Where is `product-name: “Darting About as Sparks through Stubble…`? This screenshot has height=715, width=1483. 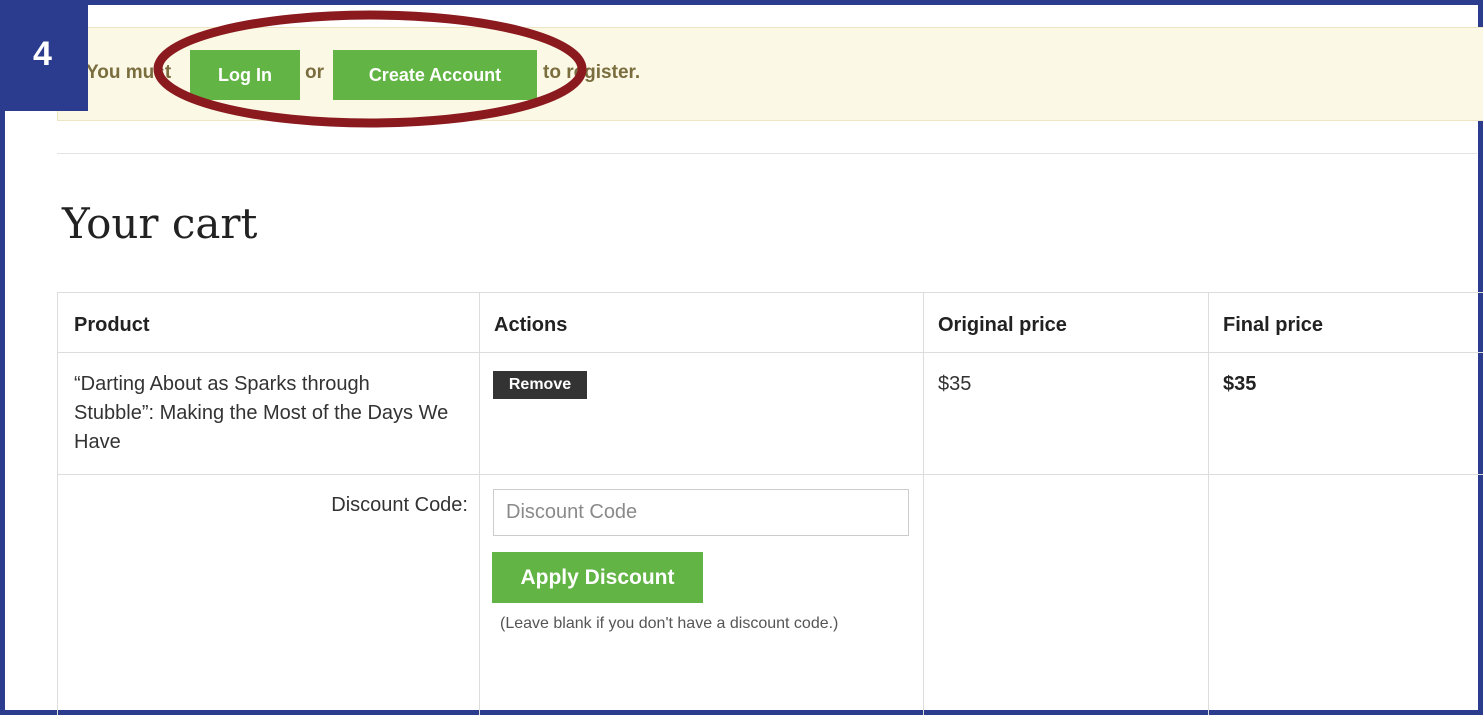
product-name: “Darting About as Sparks through Stubble… is located at coordinates (264, 413).